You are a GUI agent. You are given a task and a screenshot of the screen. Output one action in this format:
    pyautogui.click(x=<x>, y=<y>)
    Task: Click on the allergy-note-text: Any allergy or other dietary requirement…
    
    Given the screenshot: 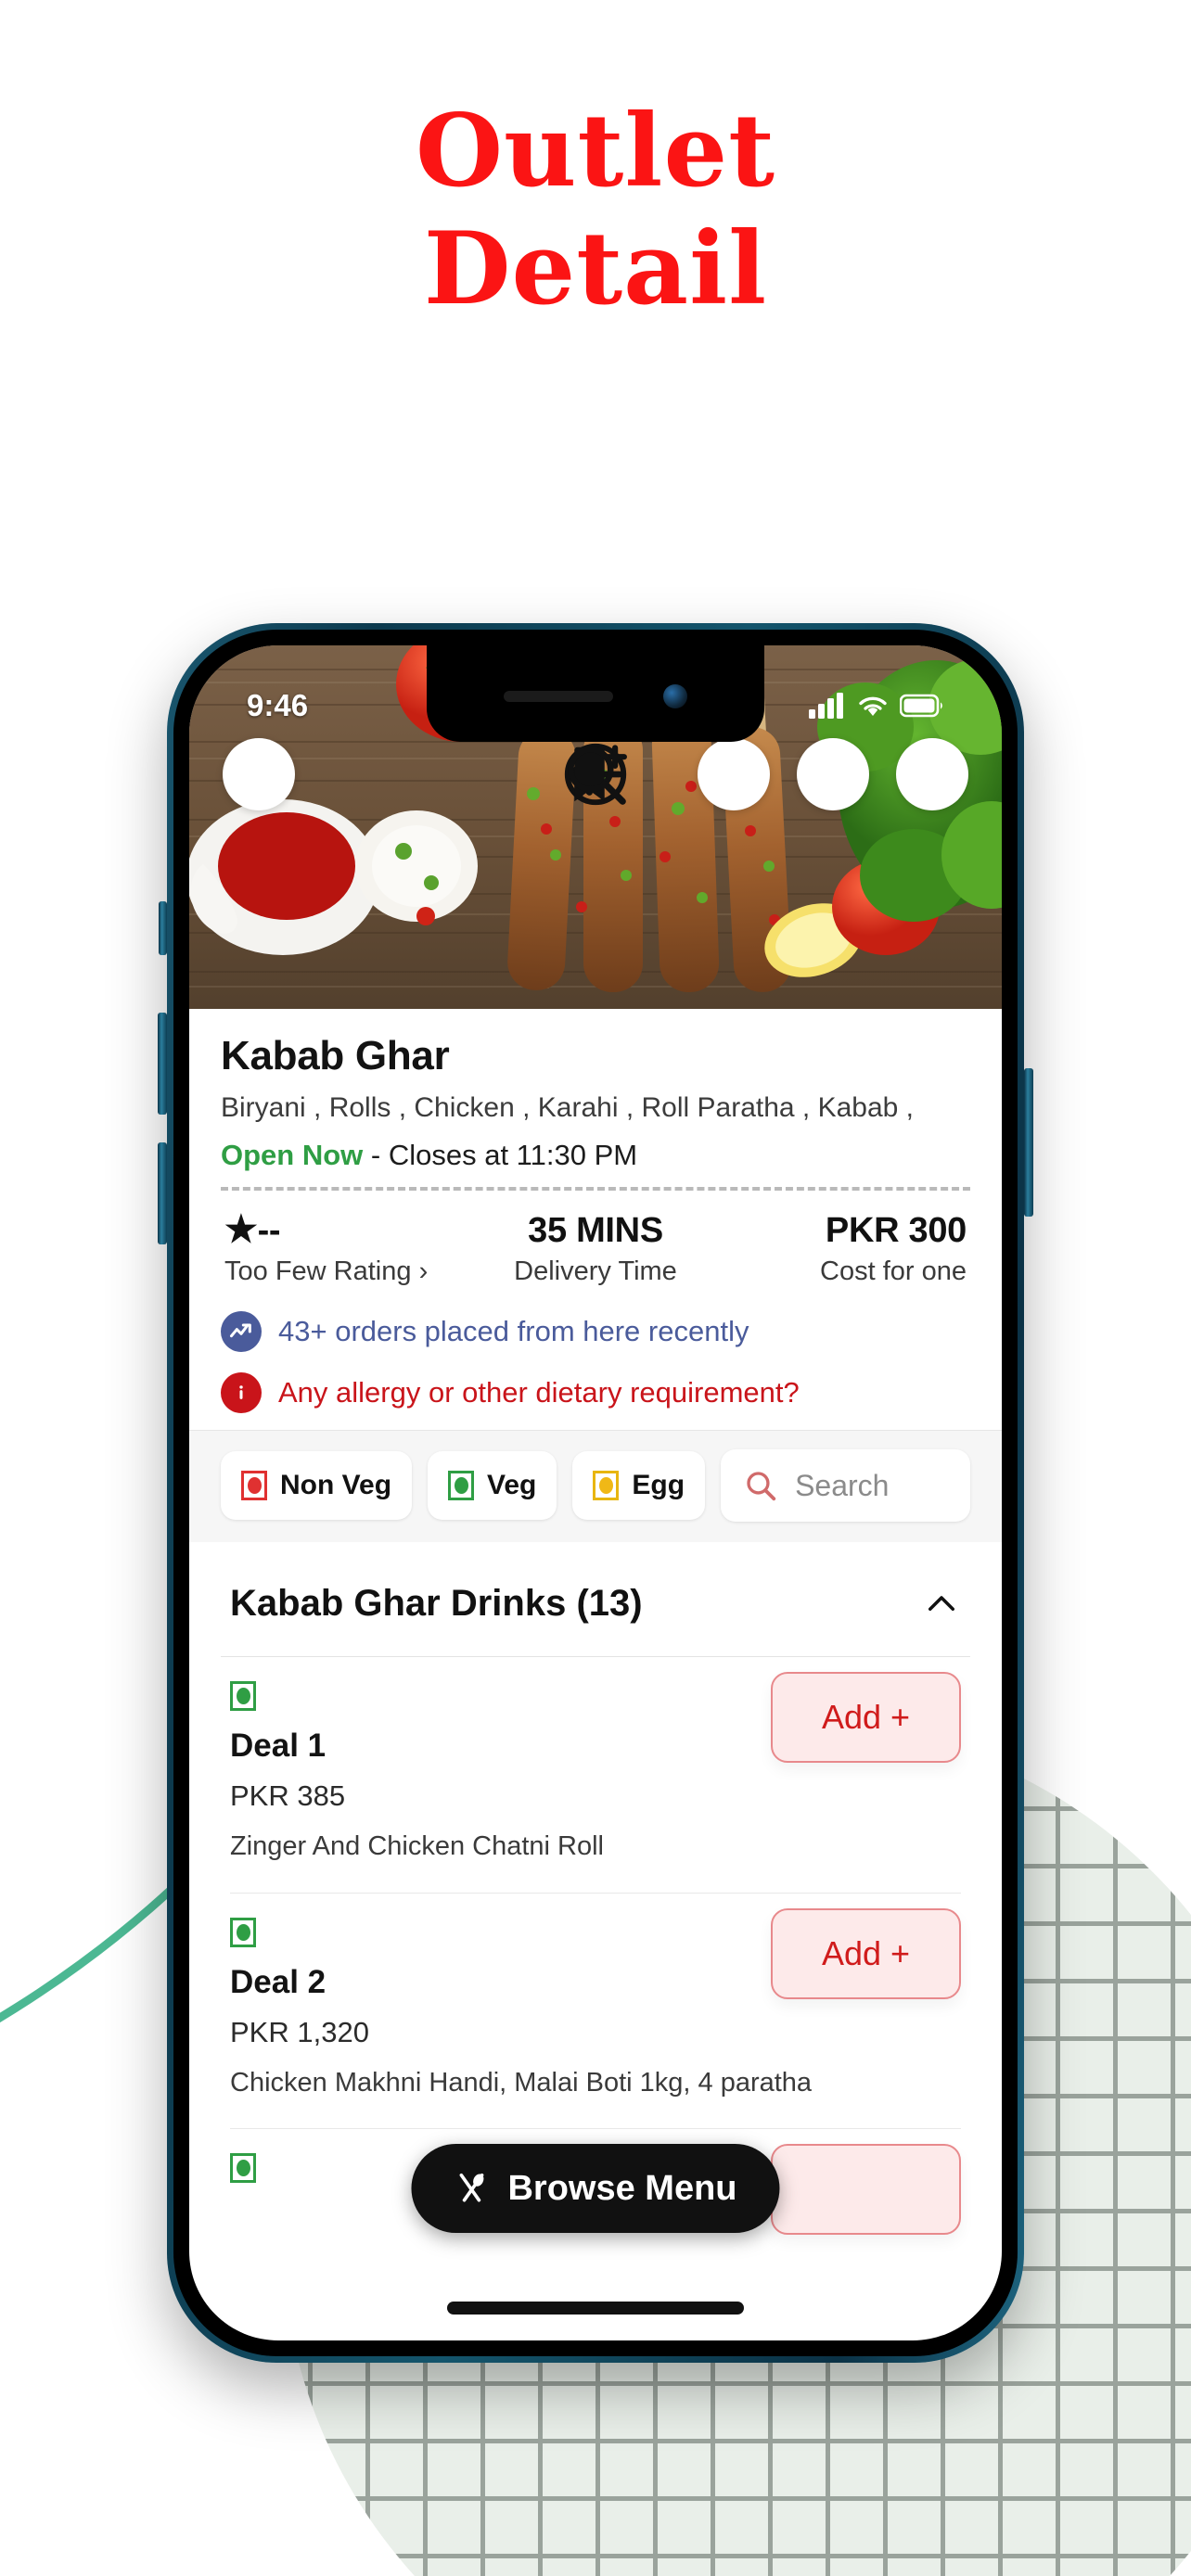 What is the action you would take?
    pyautogui.click(x=539, y=1392)
    